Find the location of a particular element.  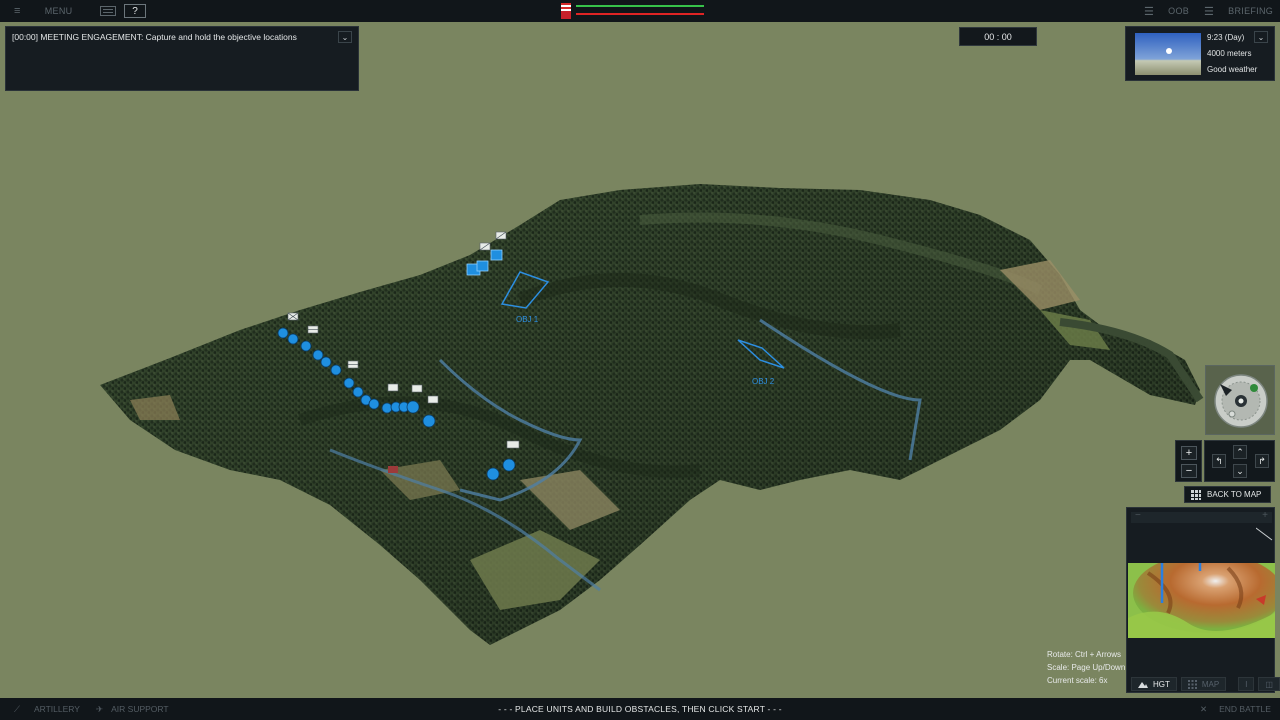

keyboard-button is located at coordinates (108, 11).